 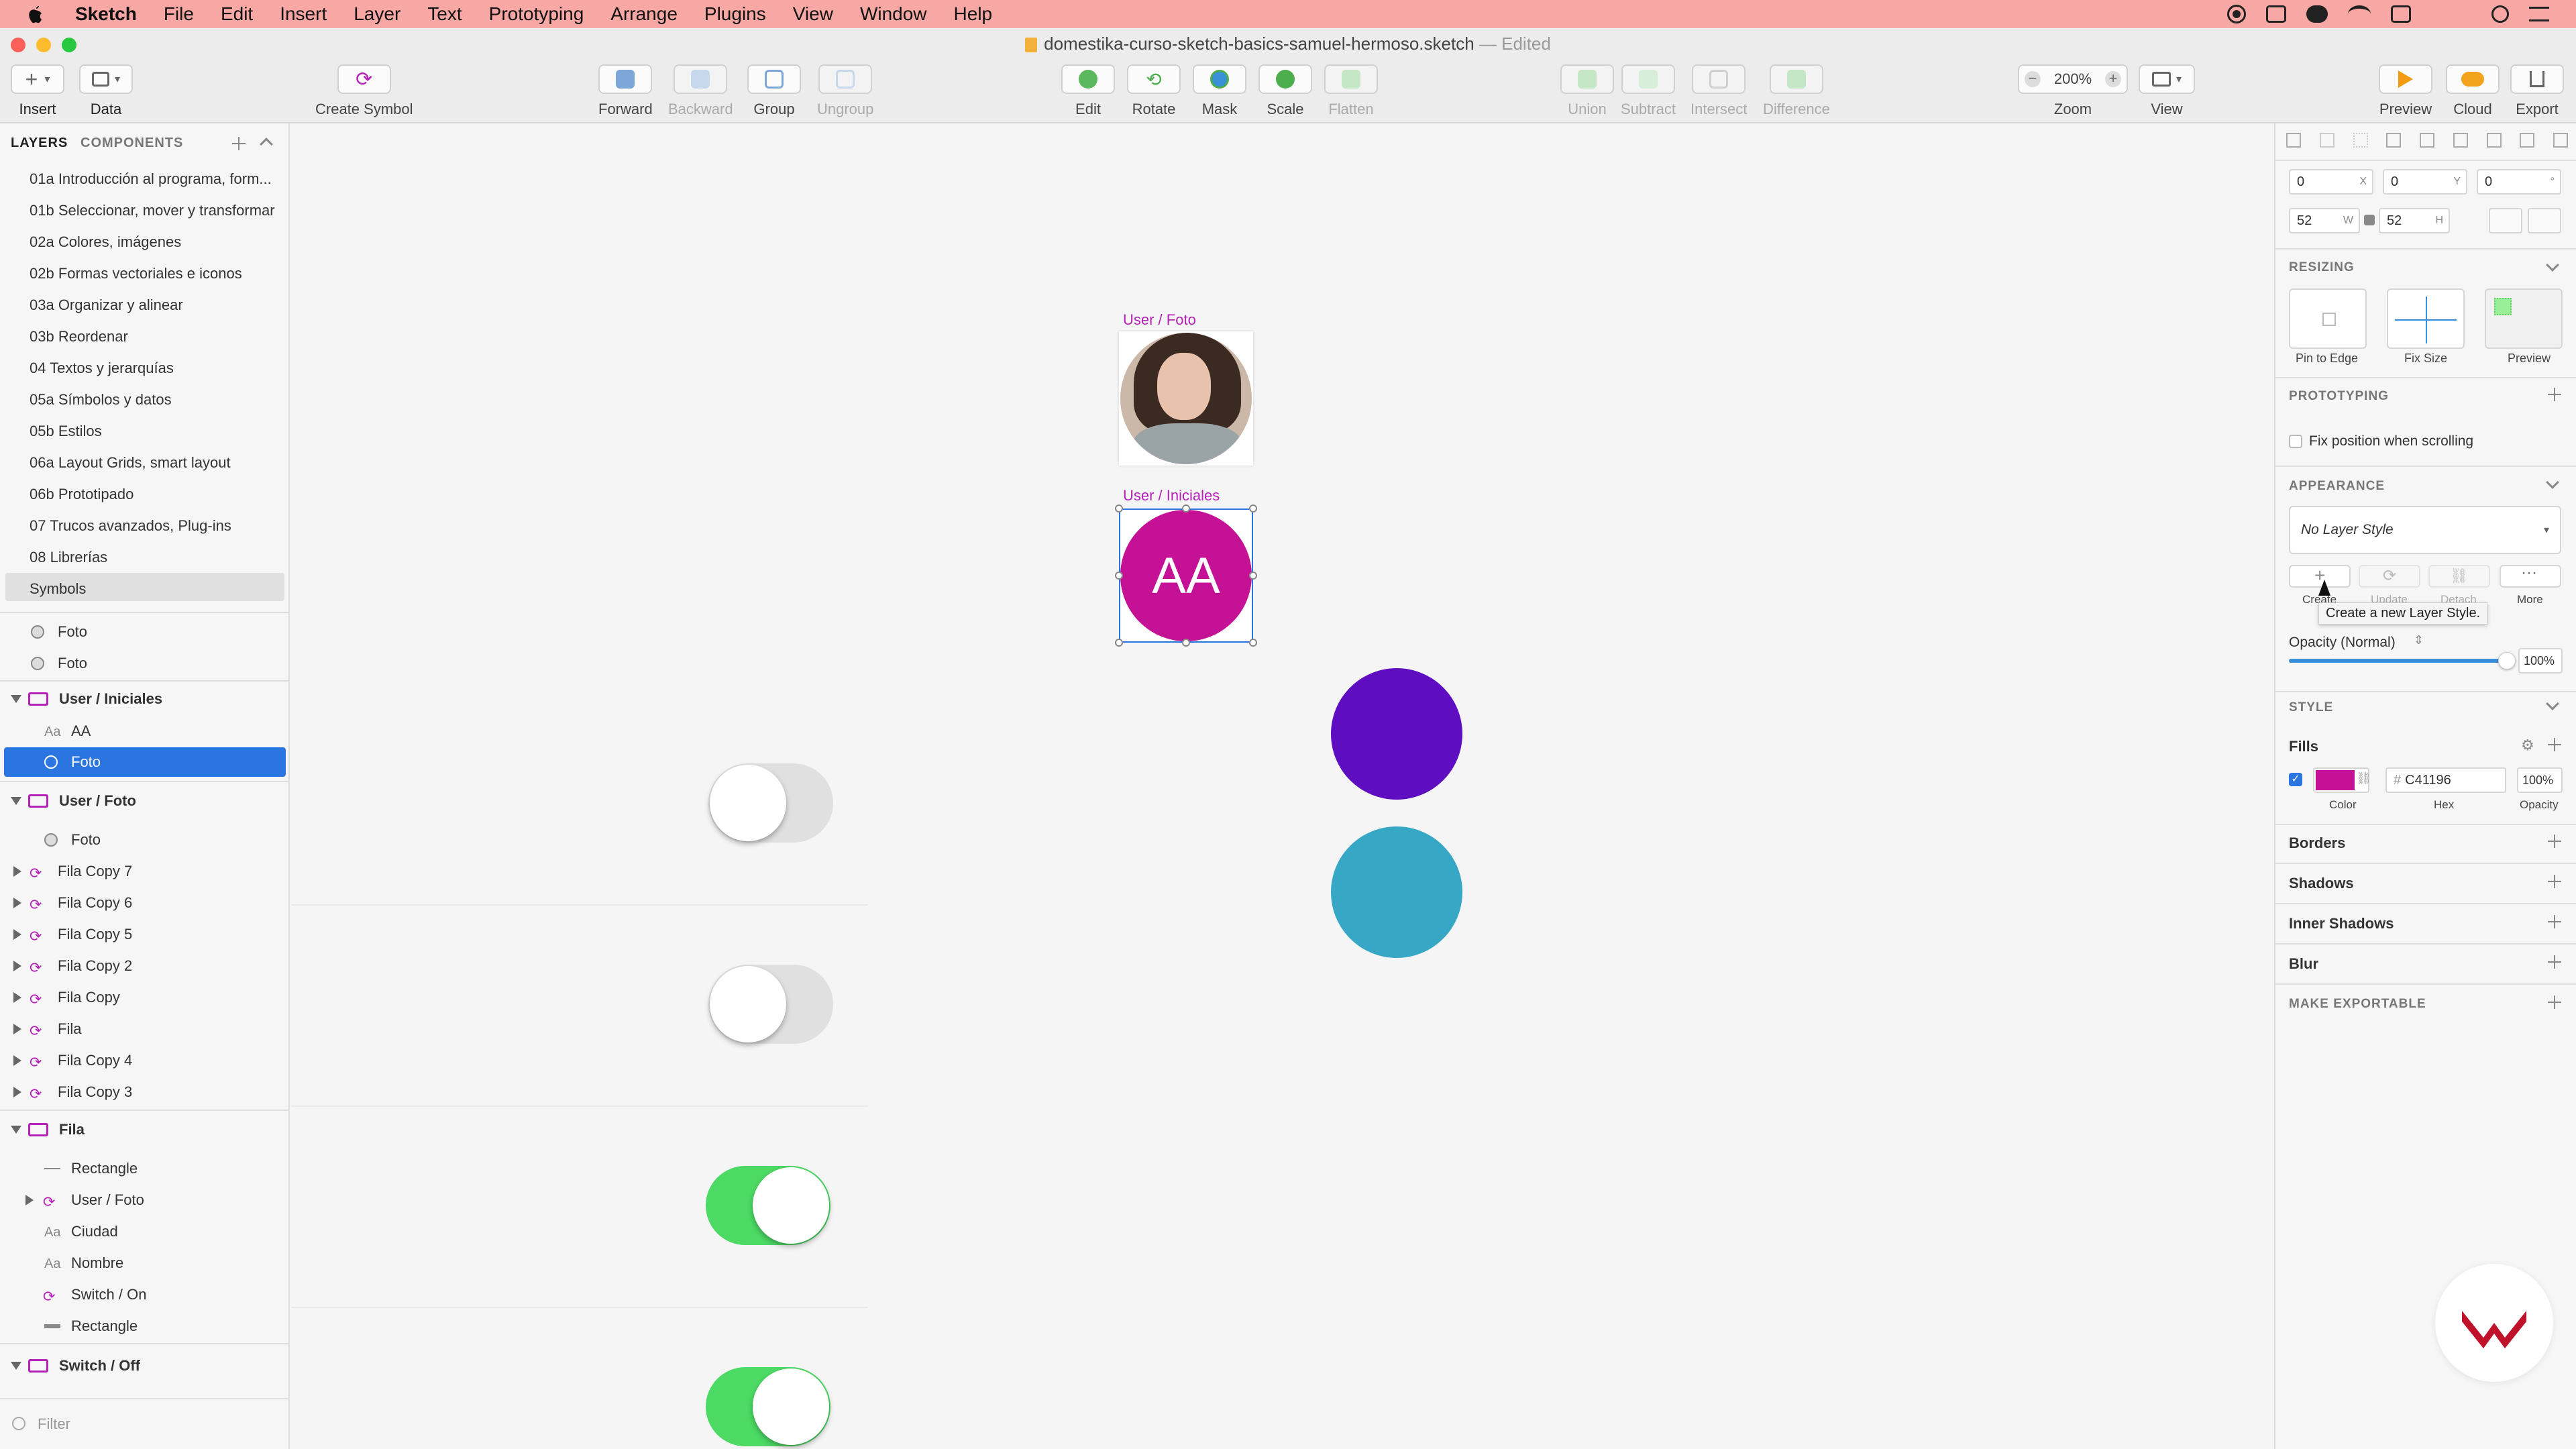 I want to click on insert-tool: + ▾ Insert, so click(x=37, y=91).